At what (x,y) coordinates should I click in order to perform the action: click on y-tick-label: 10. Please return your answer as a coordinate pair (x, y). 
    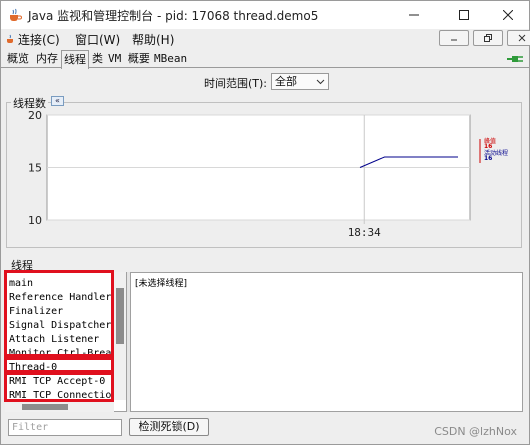
    Looking at the image, I should click on (35, 220).